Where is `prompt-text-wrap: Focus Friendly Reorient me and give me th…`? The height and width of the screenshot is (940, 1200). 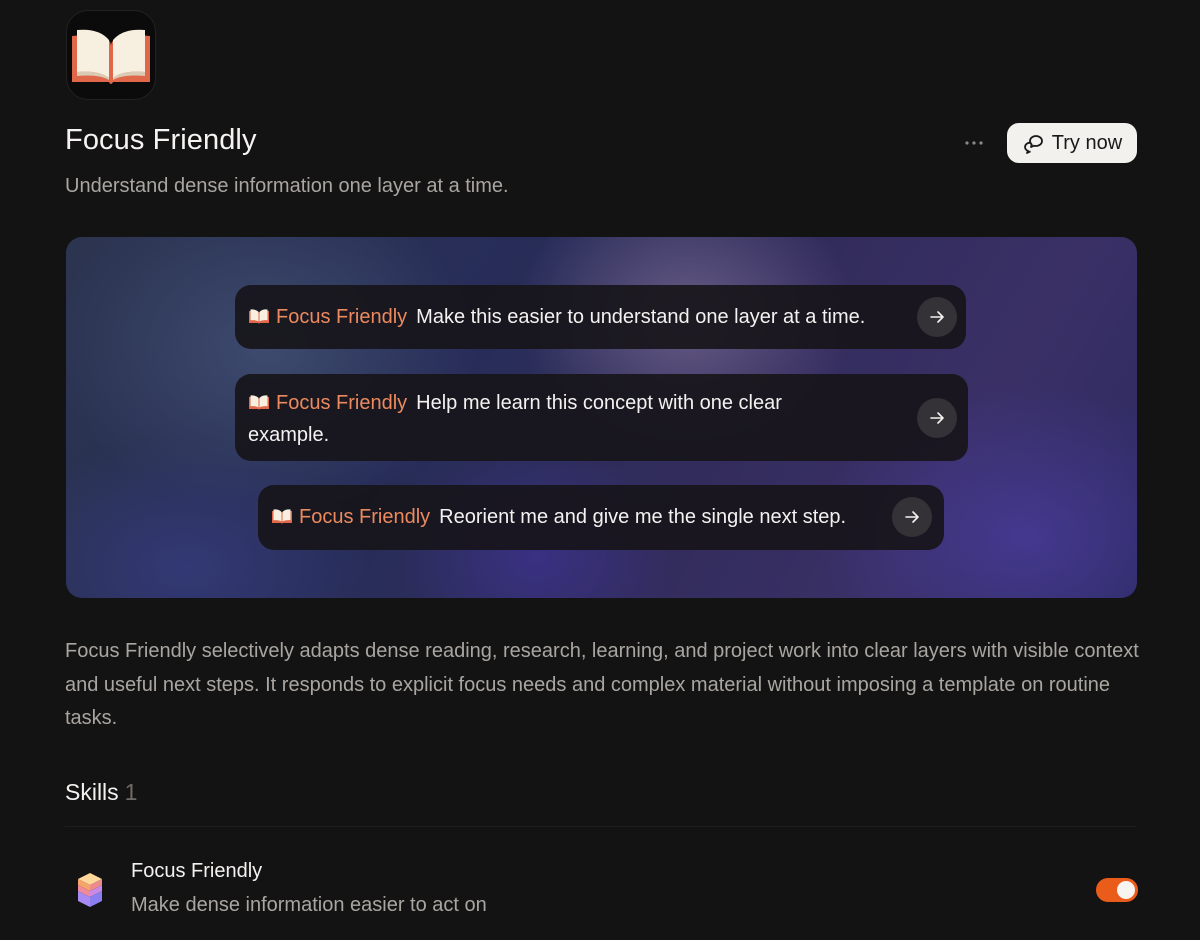 prompt-text-wrap: Focus Friendly Reorient me and give me th… is located at coordinates (558, 517).